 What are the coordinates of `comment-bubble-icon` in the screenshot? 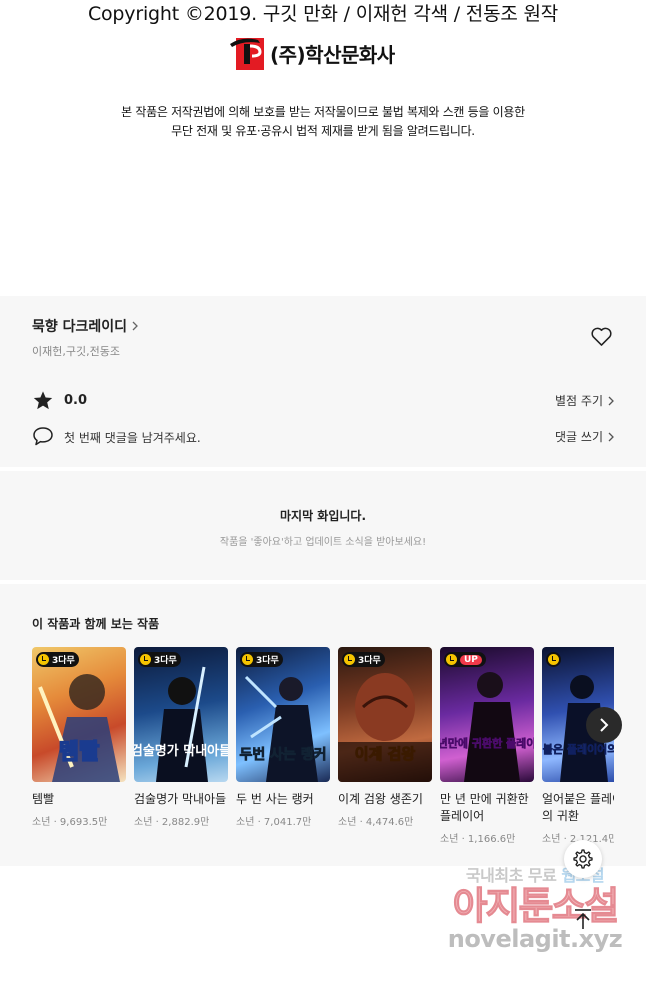 It's located at (43, 436).